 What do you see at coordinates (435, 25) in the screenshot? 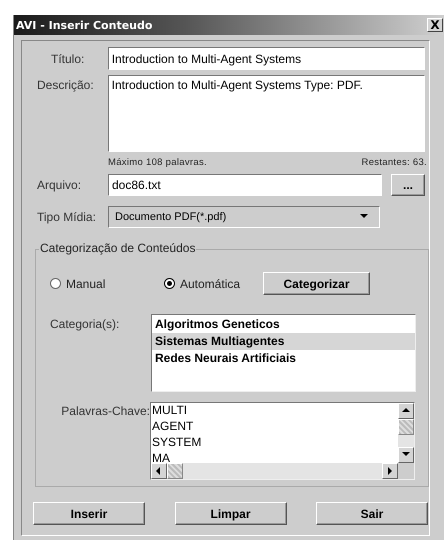
I see `close-button: X` at bounding box center [435, 25].